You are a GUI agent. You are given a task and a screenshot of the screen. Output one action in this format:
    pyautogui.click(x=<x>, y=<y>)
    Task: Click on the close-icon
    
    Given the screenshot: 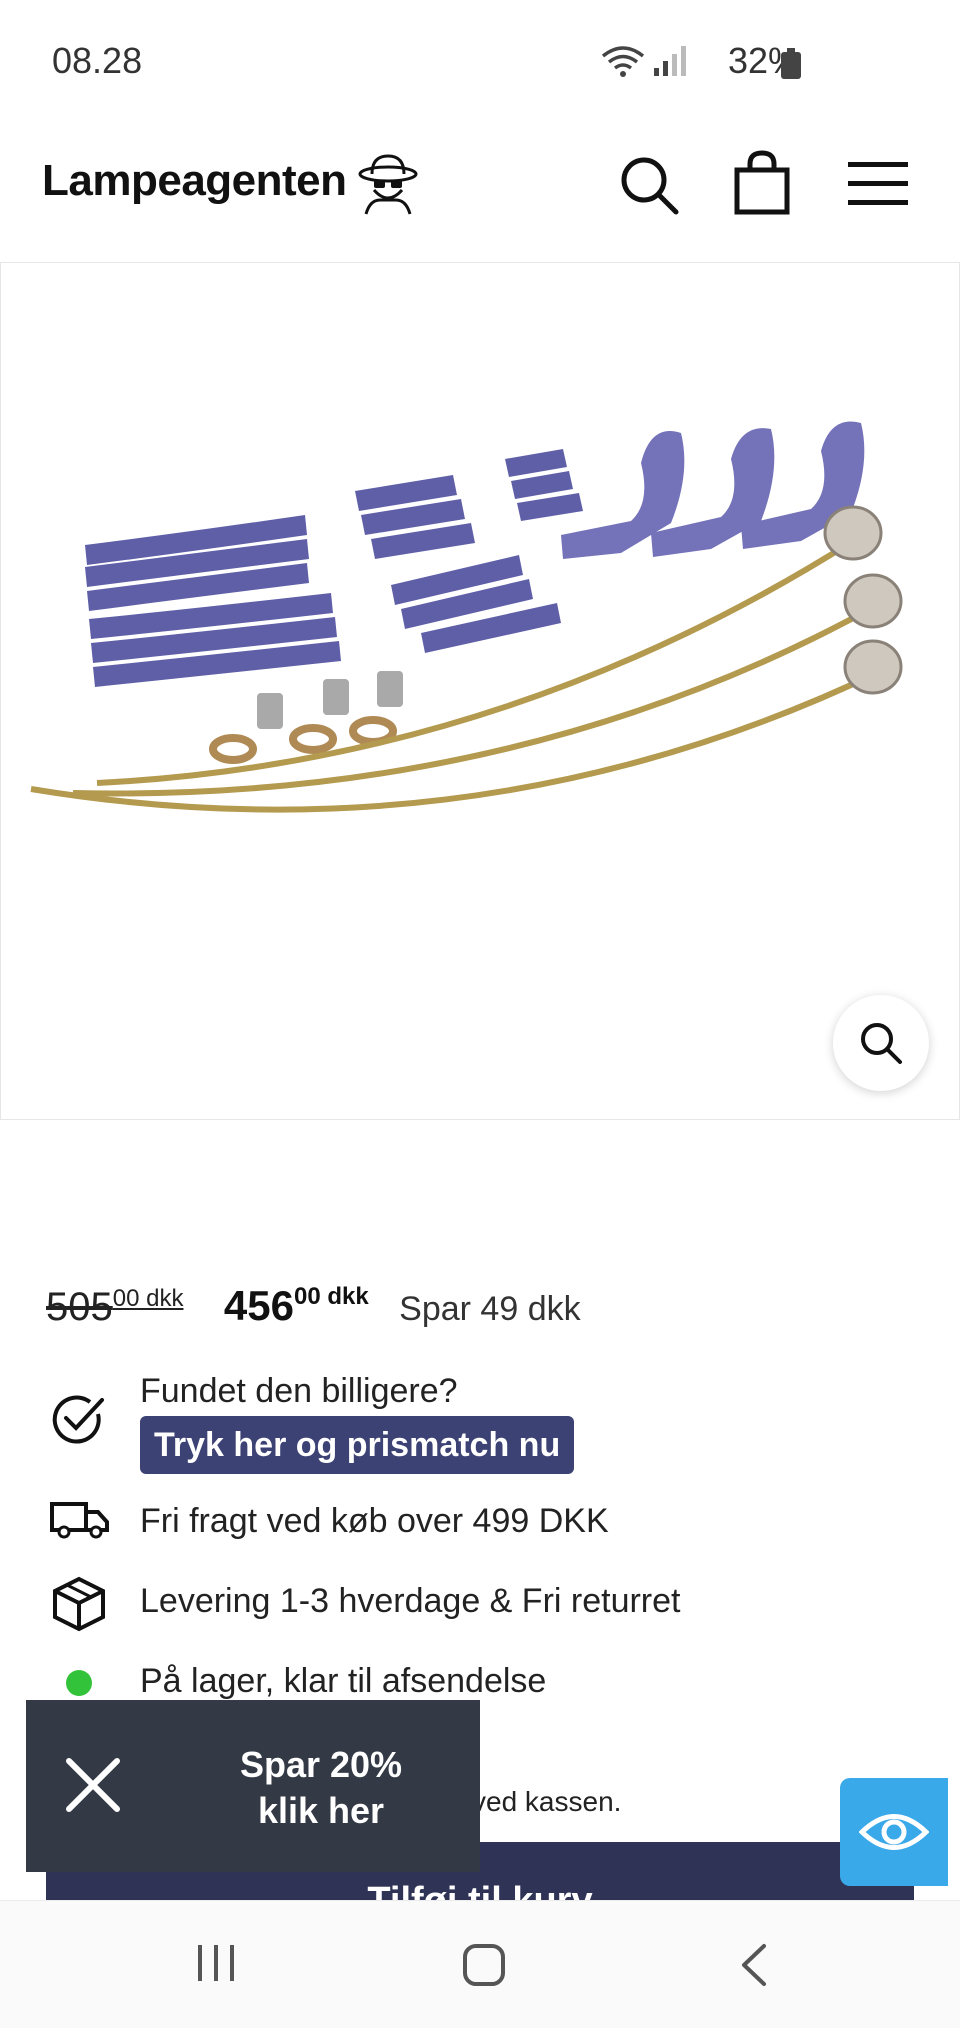 What is the action you would take?
    pyautogui.click(x=93, y=1785)
    